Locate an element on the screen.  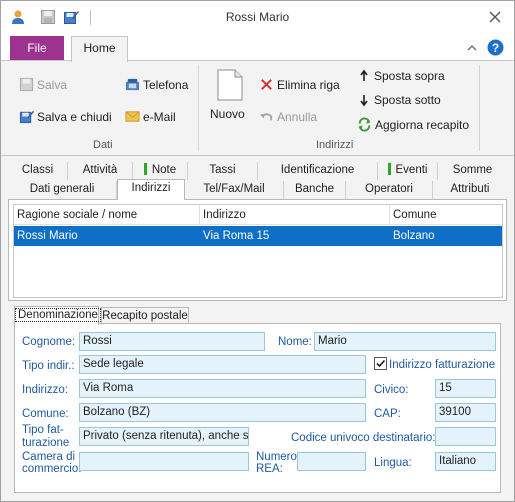
save-close-icon is located at coordinates (26, 117).